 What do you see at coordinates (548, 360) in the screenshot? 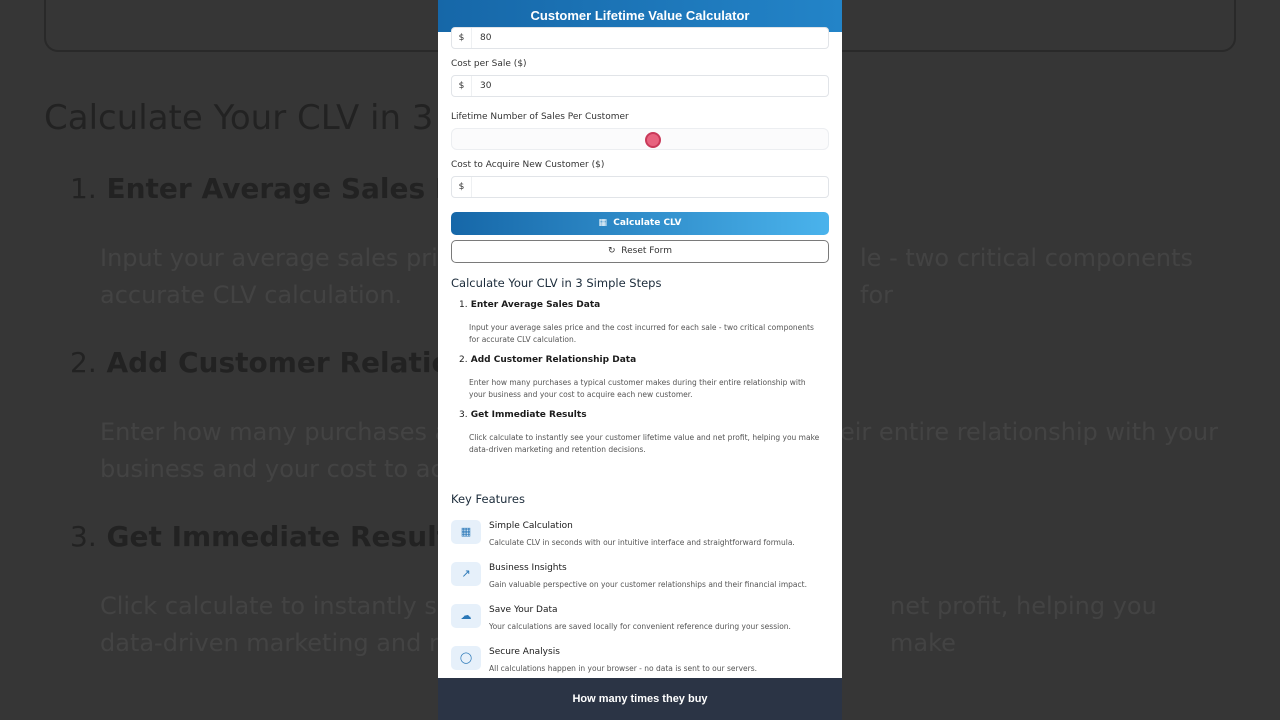
I see `step-2-title: 2. Add Customer Relationship Data` at bounding box center [548, 360].